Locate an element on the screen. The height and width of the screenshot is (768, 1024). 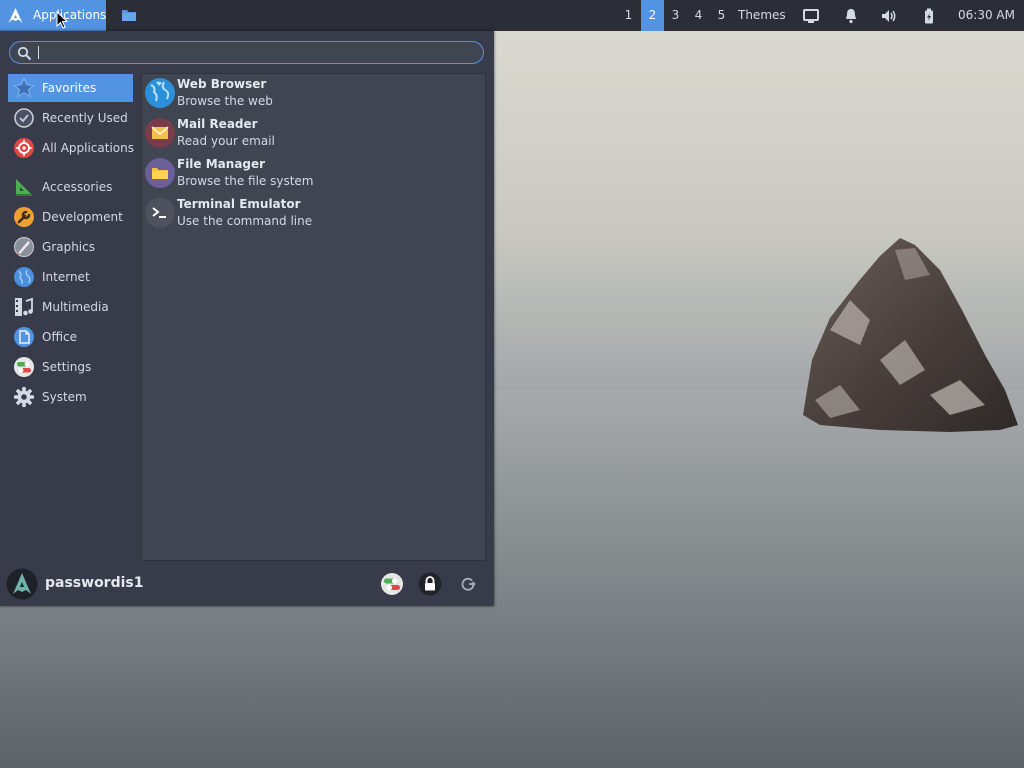
applications-menu-button: Applications is located at coordinates (53, 15).